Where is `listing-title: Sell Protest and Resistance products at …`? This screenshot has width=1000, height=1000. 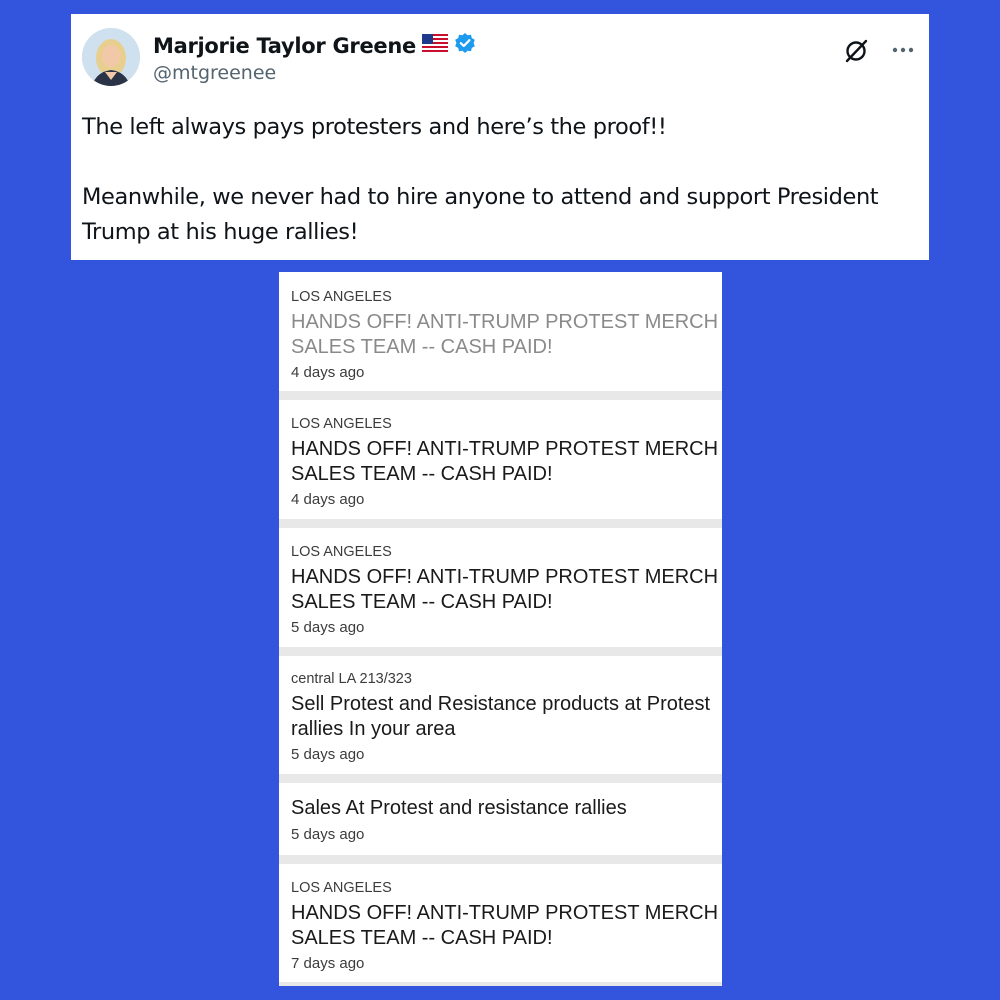 listing-title: Sell Protest and Resistance products at … is located at coordinates (506, 716).